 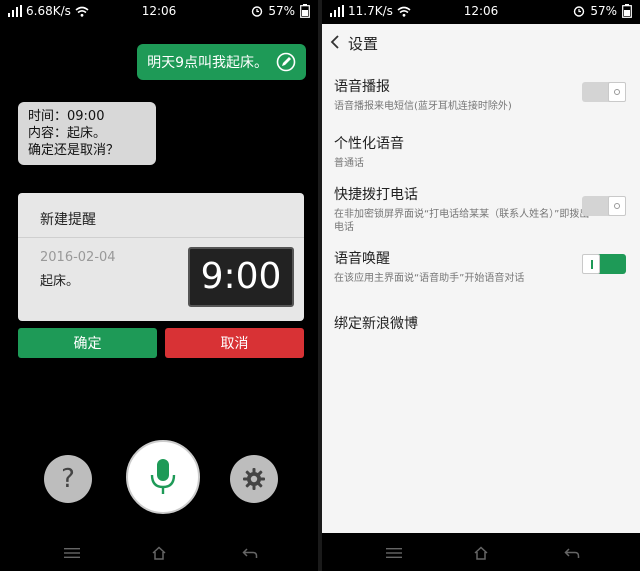 I want to click on microphone-icon, so click(x=163, y=476).